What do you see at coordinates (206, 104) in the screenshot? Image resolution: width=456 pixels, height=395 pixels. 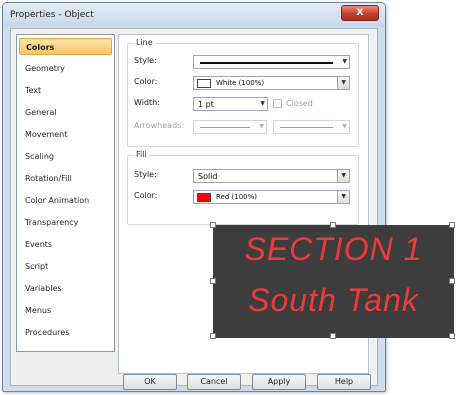 I see `line-width-value: 1 pt` at bounding box center [206, 104].